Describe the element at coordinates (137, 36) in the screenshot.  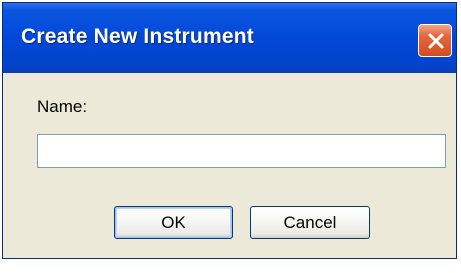
I see `dialog-title: Create New Instrument` at that location.